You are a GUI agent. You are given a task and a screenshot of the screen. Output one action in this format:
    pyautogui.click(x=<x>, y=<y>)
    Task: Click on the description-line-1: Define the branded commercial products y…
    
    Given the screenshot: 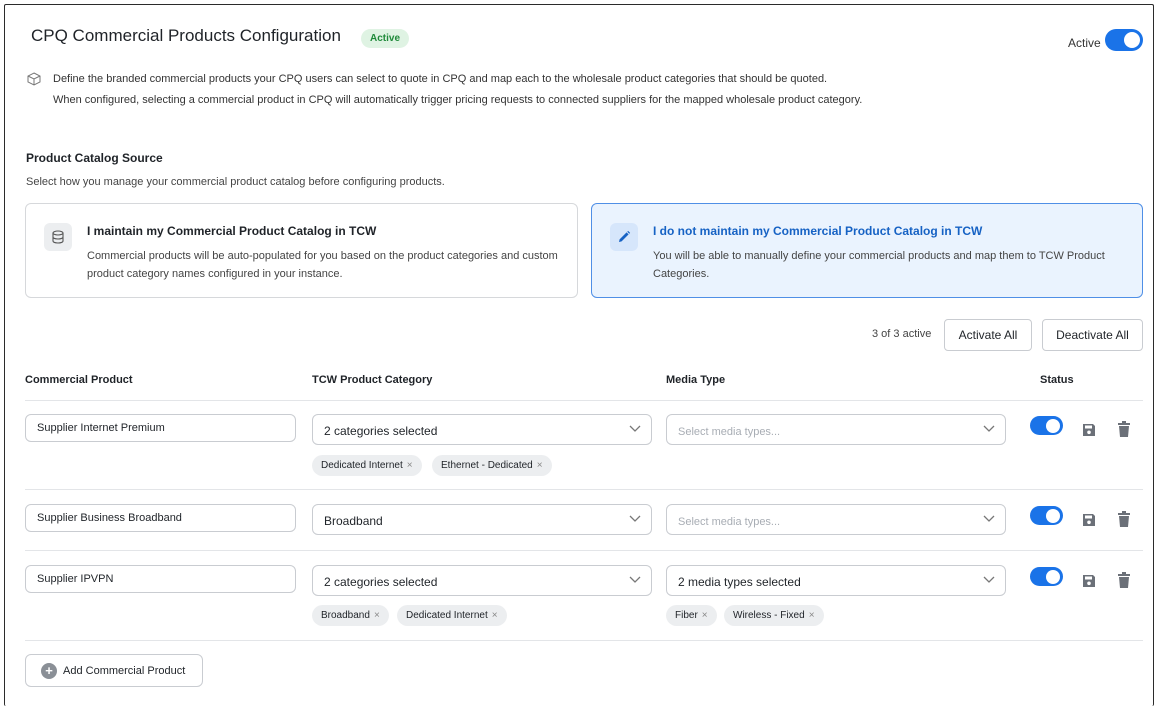 What is the action you would take?
    pyautogui.click(x=440, y=79)
    